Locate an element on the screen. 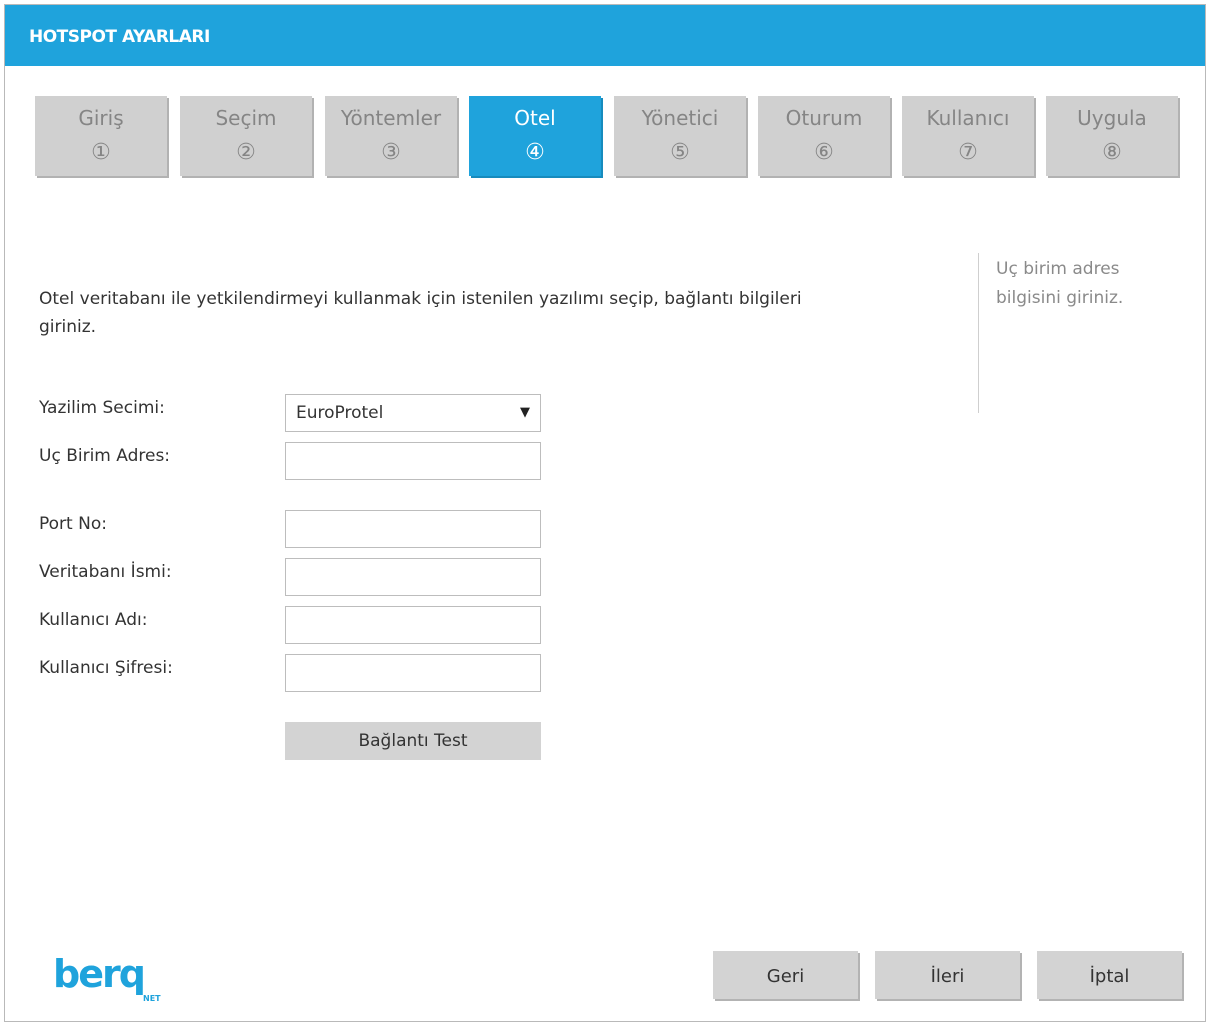  tab-uygula: Uygula ⑧ is located at coordinates (1112, 136).